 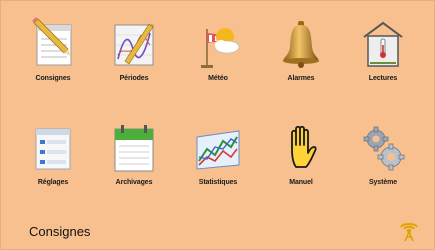 What do you see at coordinates (53, 149) in the screenshot?
I see `settings-window-icon` at bounding box center [53, 149].